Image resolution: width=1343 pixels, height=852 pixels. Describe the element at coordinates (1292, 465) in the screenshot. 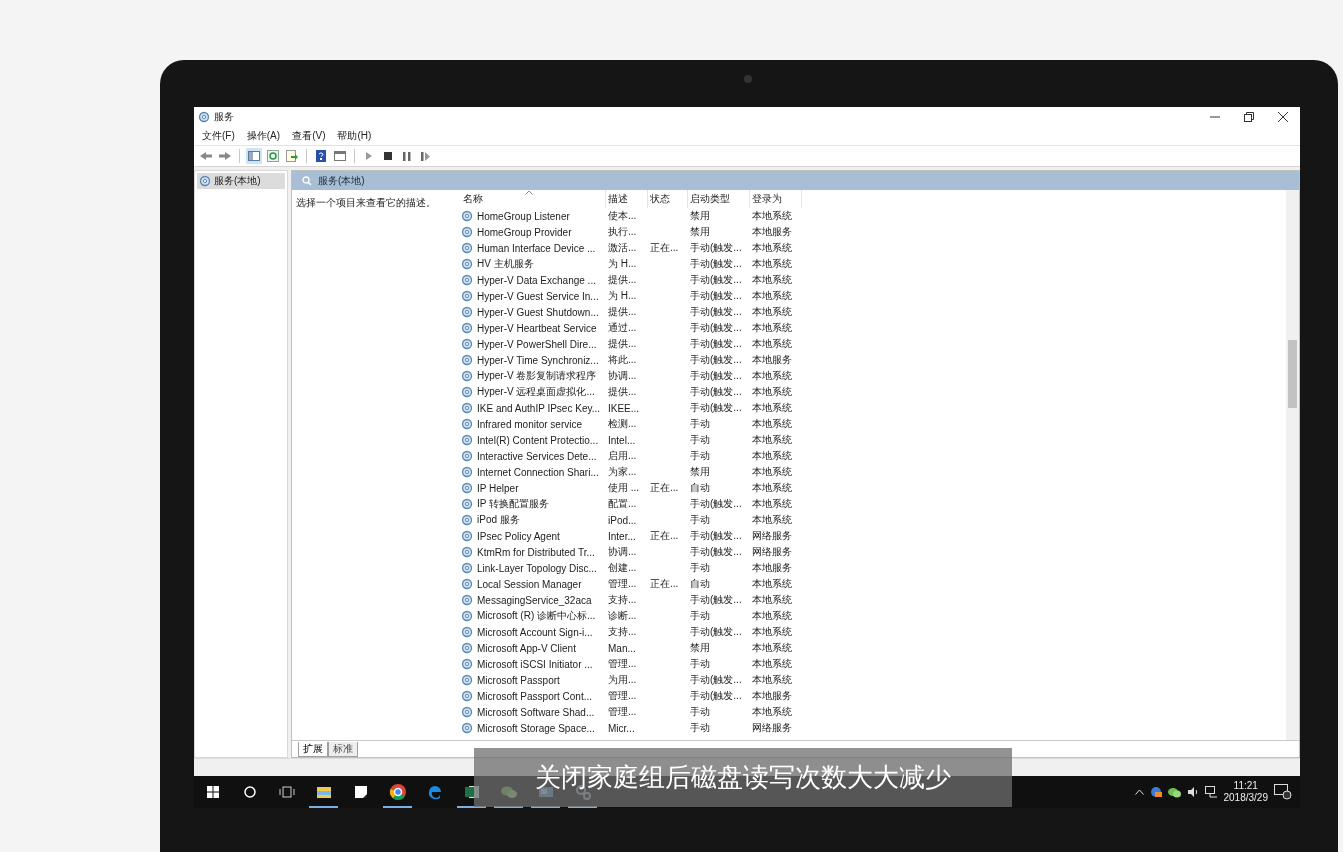

I see `scrollbar` at that location.